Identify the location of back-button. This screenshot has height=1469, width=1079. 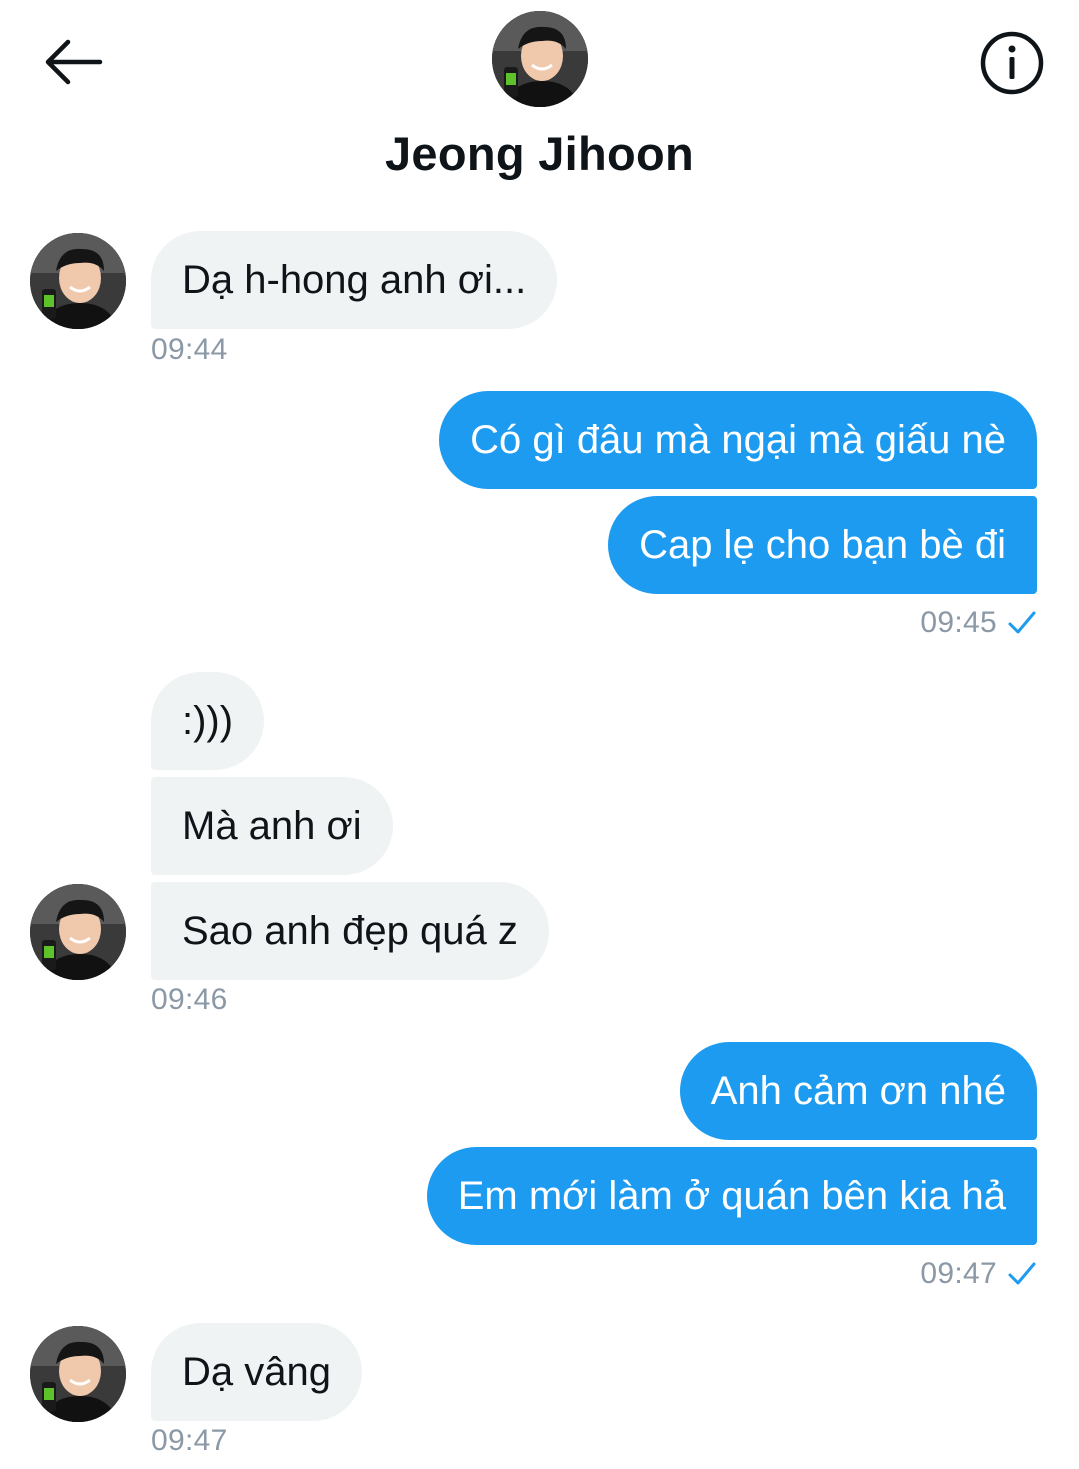
(72, 62).